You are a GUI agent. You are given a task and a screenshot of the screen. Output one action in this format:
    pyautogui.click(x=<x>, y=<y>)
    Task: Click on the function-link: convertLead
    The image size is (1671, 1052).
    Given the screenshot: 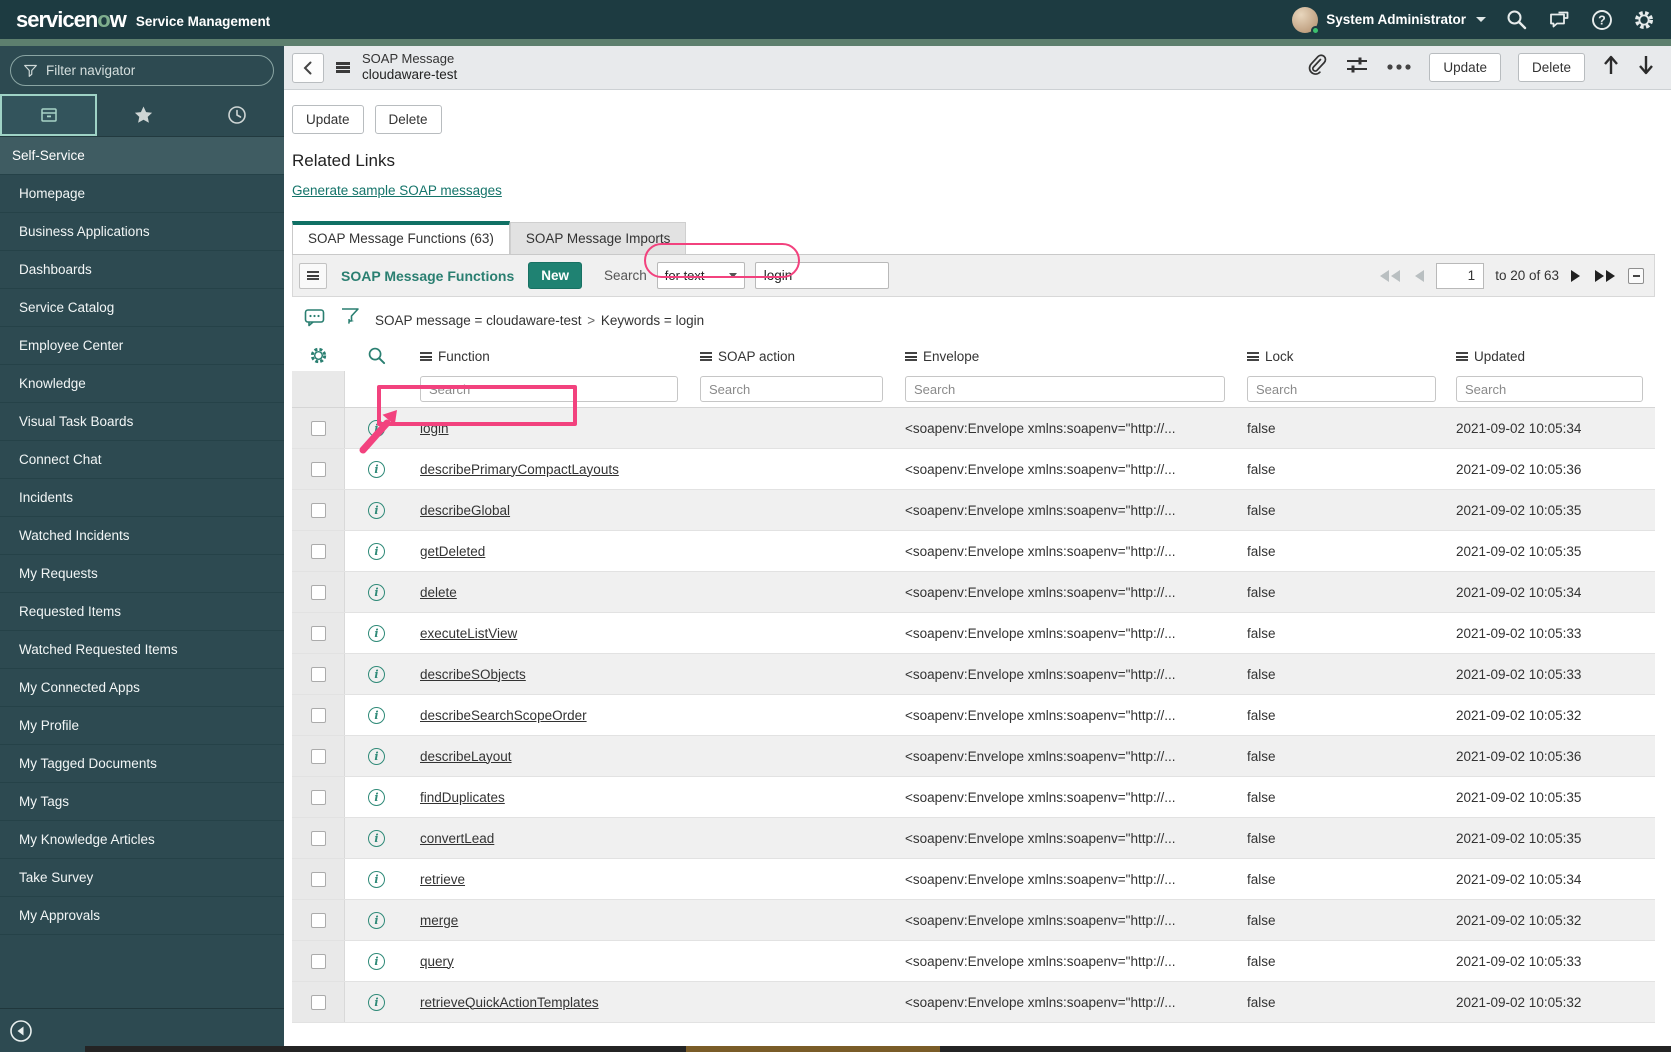 What is the action you would take?
    pyautogui.click(x=457, y=838)
    